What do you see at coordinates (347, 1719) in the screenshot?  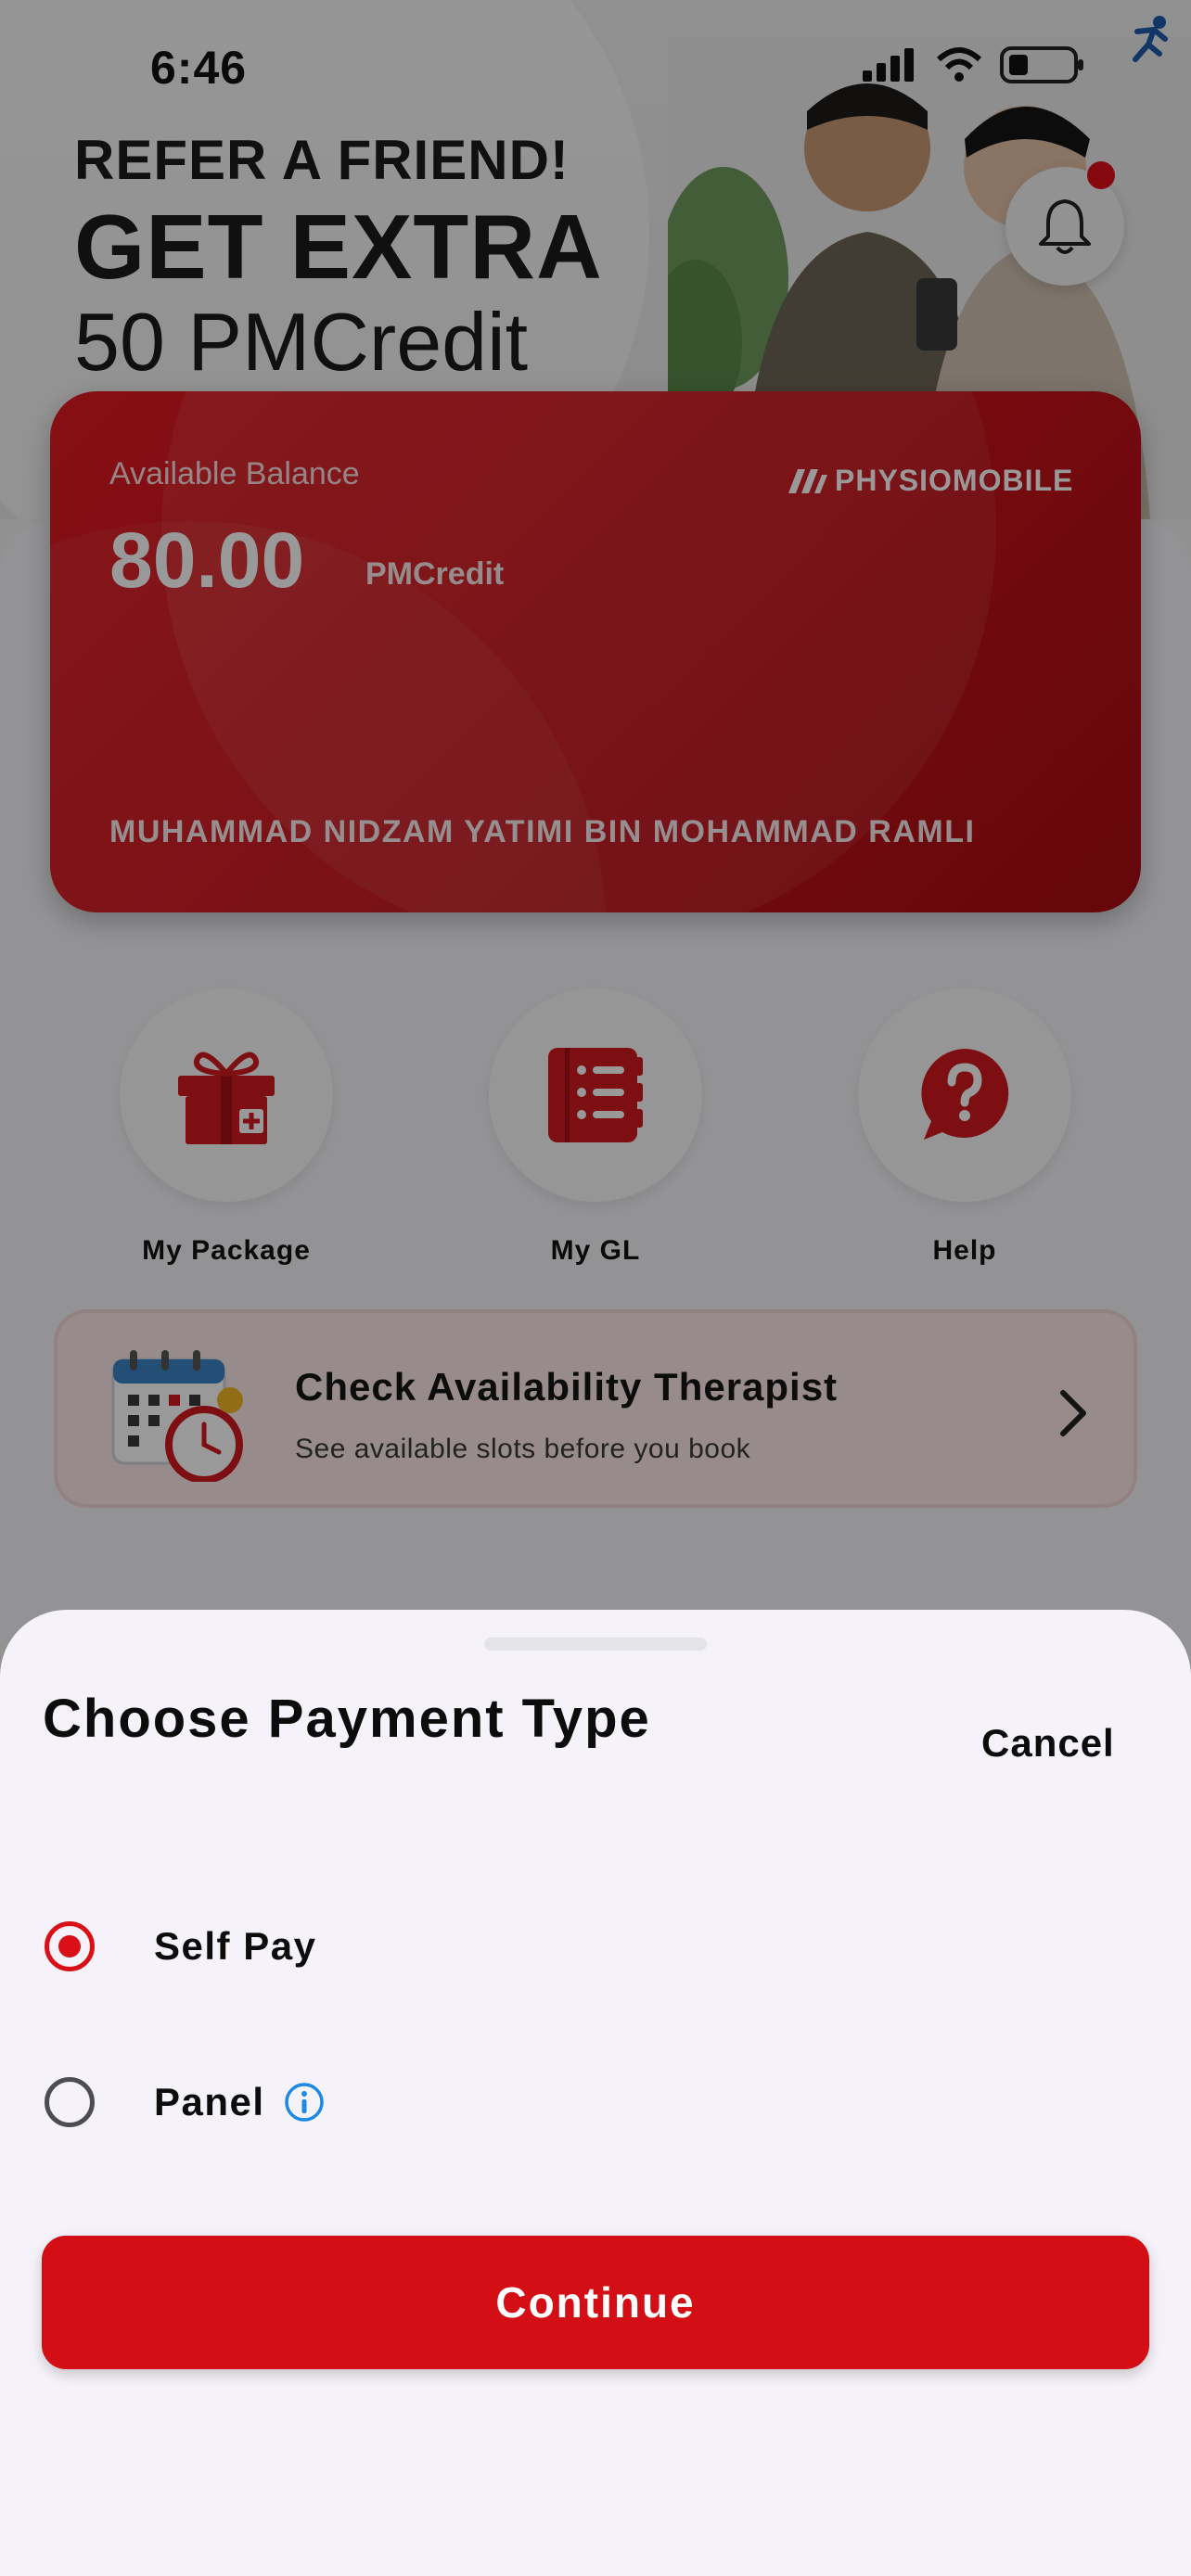 I see `sheet-title: Choose Payment Type` at bounding box center [347, 1719].